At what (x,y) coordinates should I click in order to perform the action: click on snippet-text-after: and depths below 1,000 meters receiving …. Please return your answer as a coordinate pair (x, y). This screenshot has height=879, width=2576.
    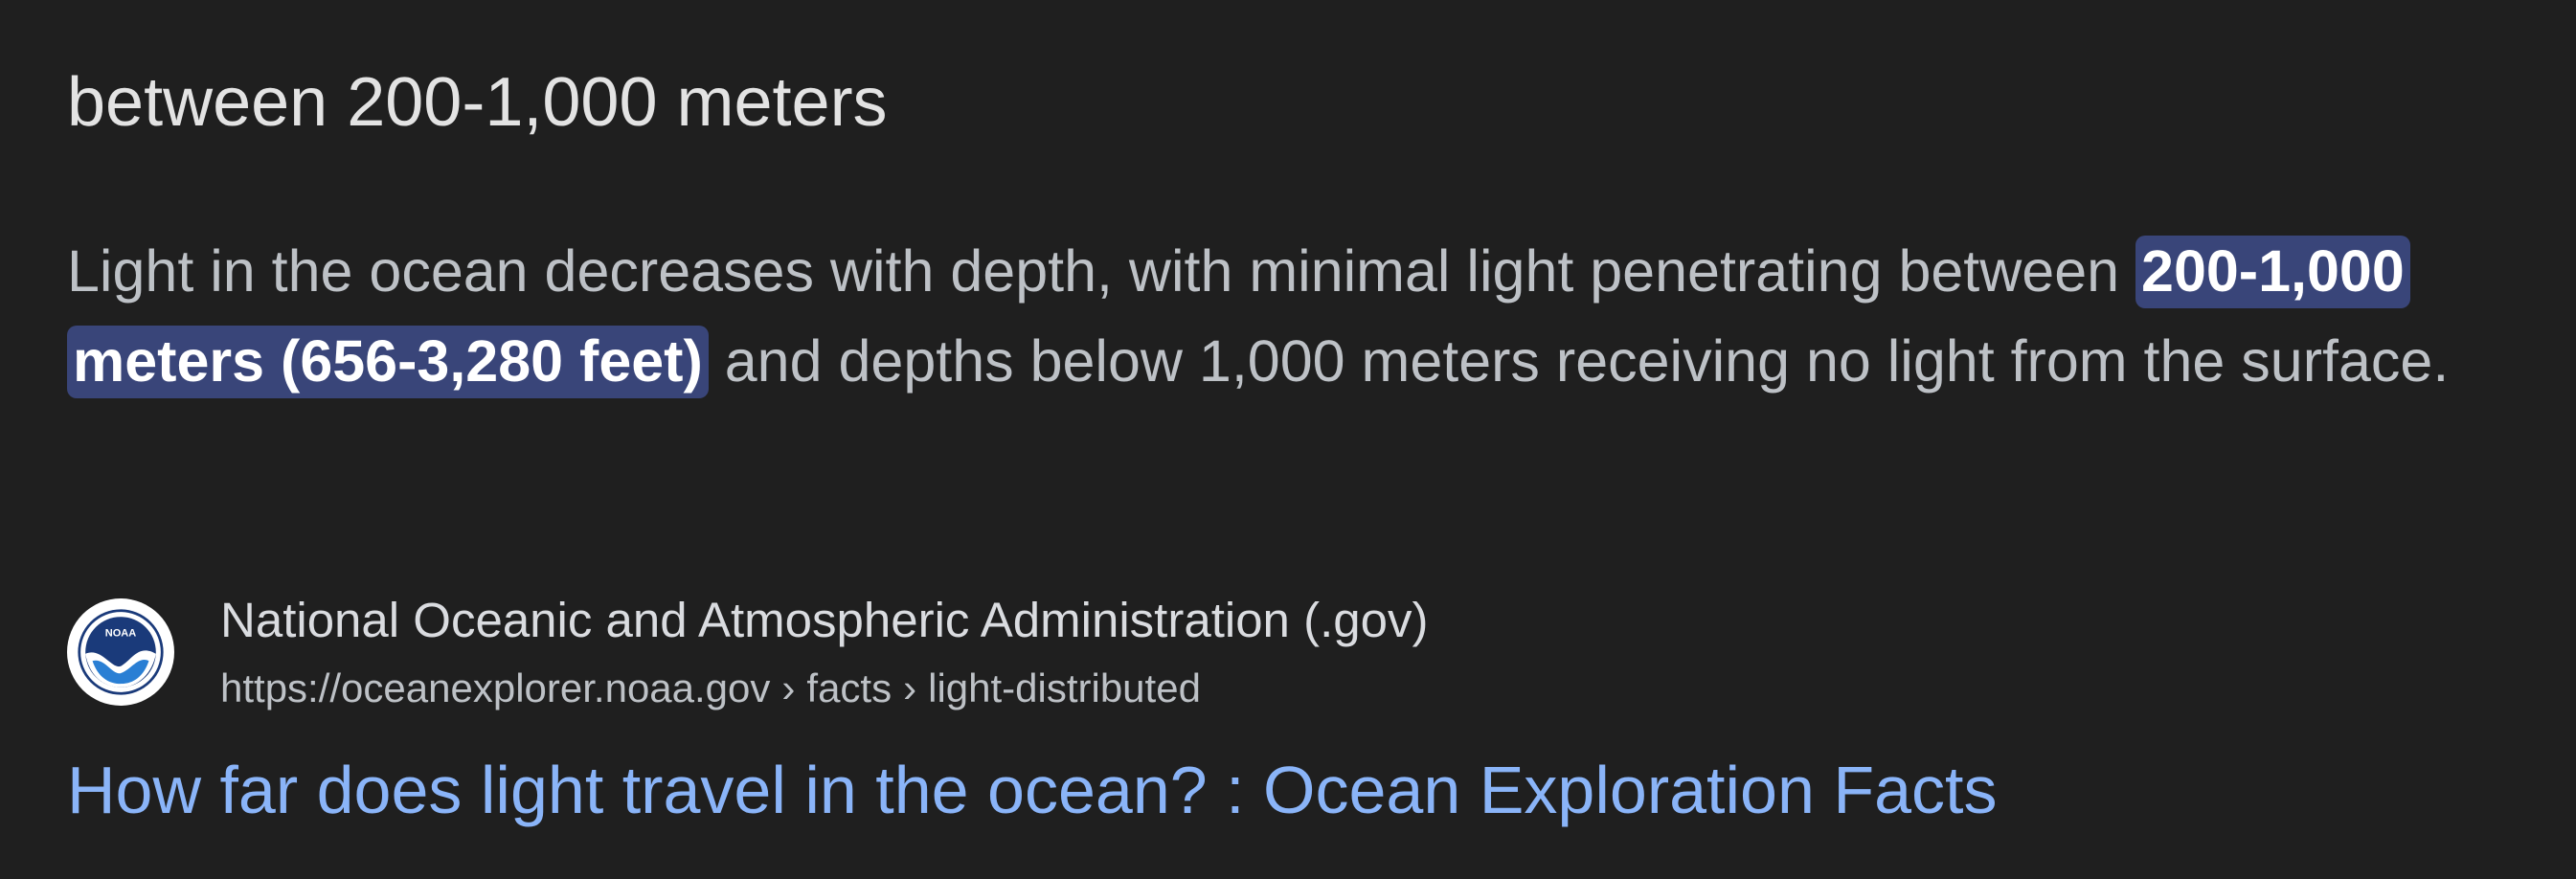
    Looking at the image, I should click on (1579, 361).